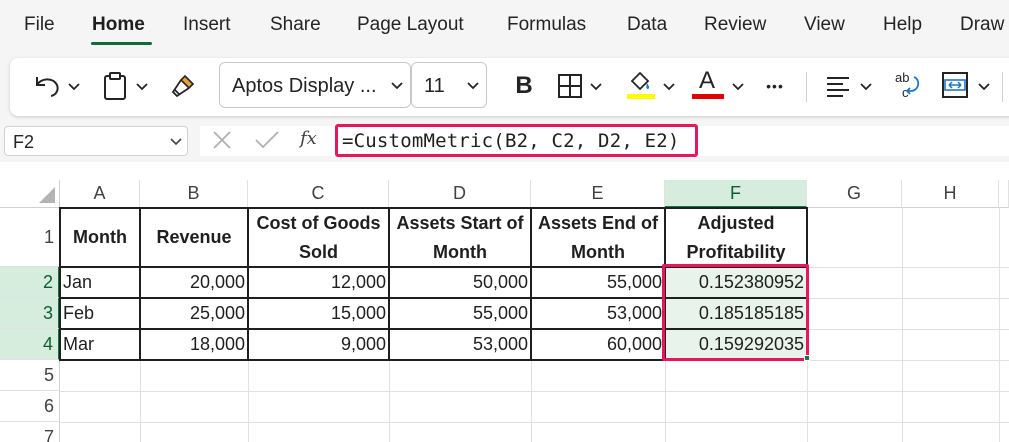  Describe the element at coordinates (598, 194) in the screenshot. I see `column-header-e: E` at that location.